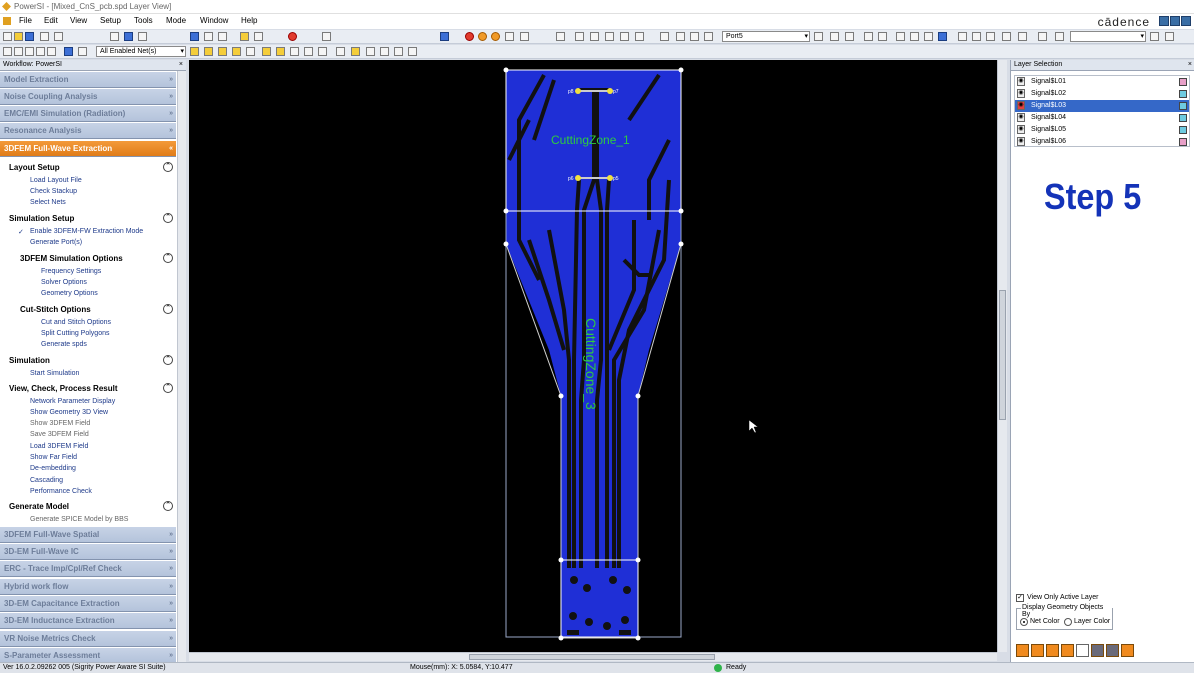 The height and width of the screenshot is (673, 1194). Describe the element at coordinates (900, 36) in the screenshot. I see `component-icon` at that location.